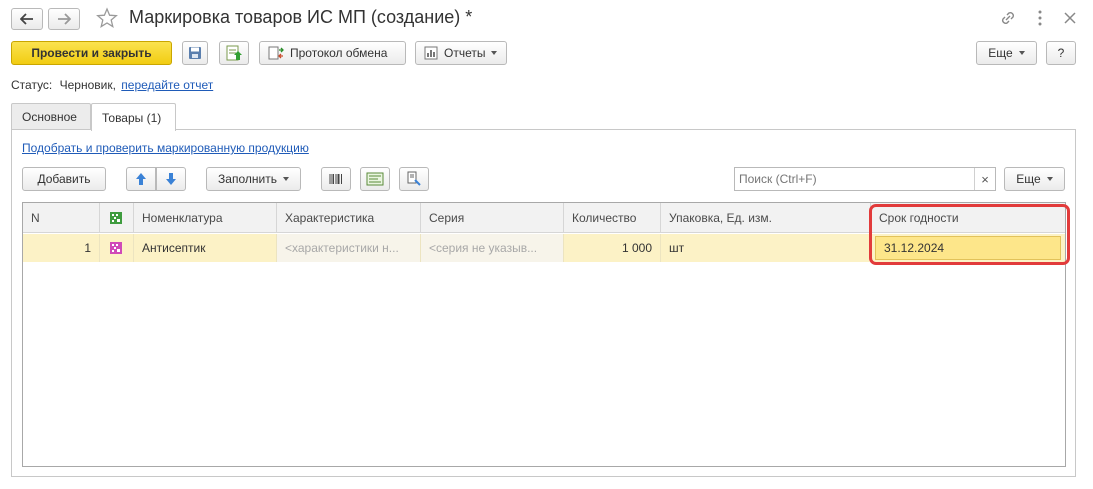 The image size is (1093, 489). I want to click on tab-main-label: Основное, so click(49, 117).